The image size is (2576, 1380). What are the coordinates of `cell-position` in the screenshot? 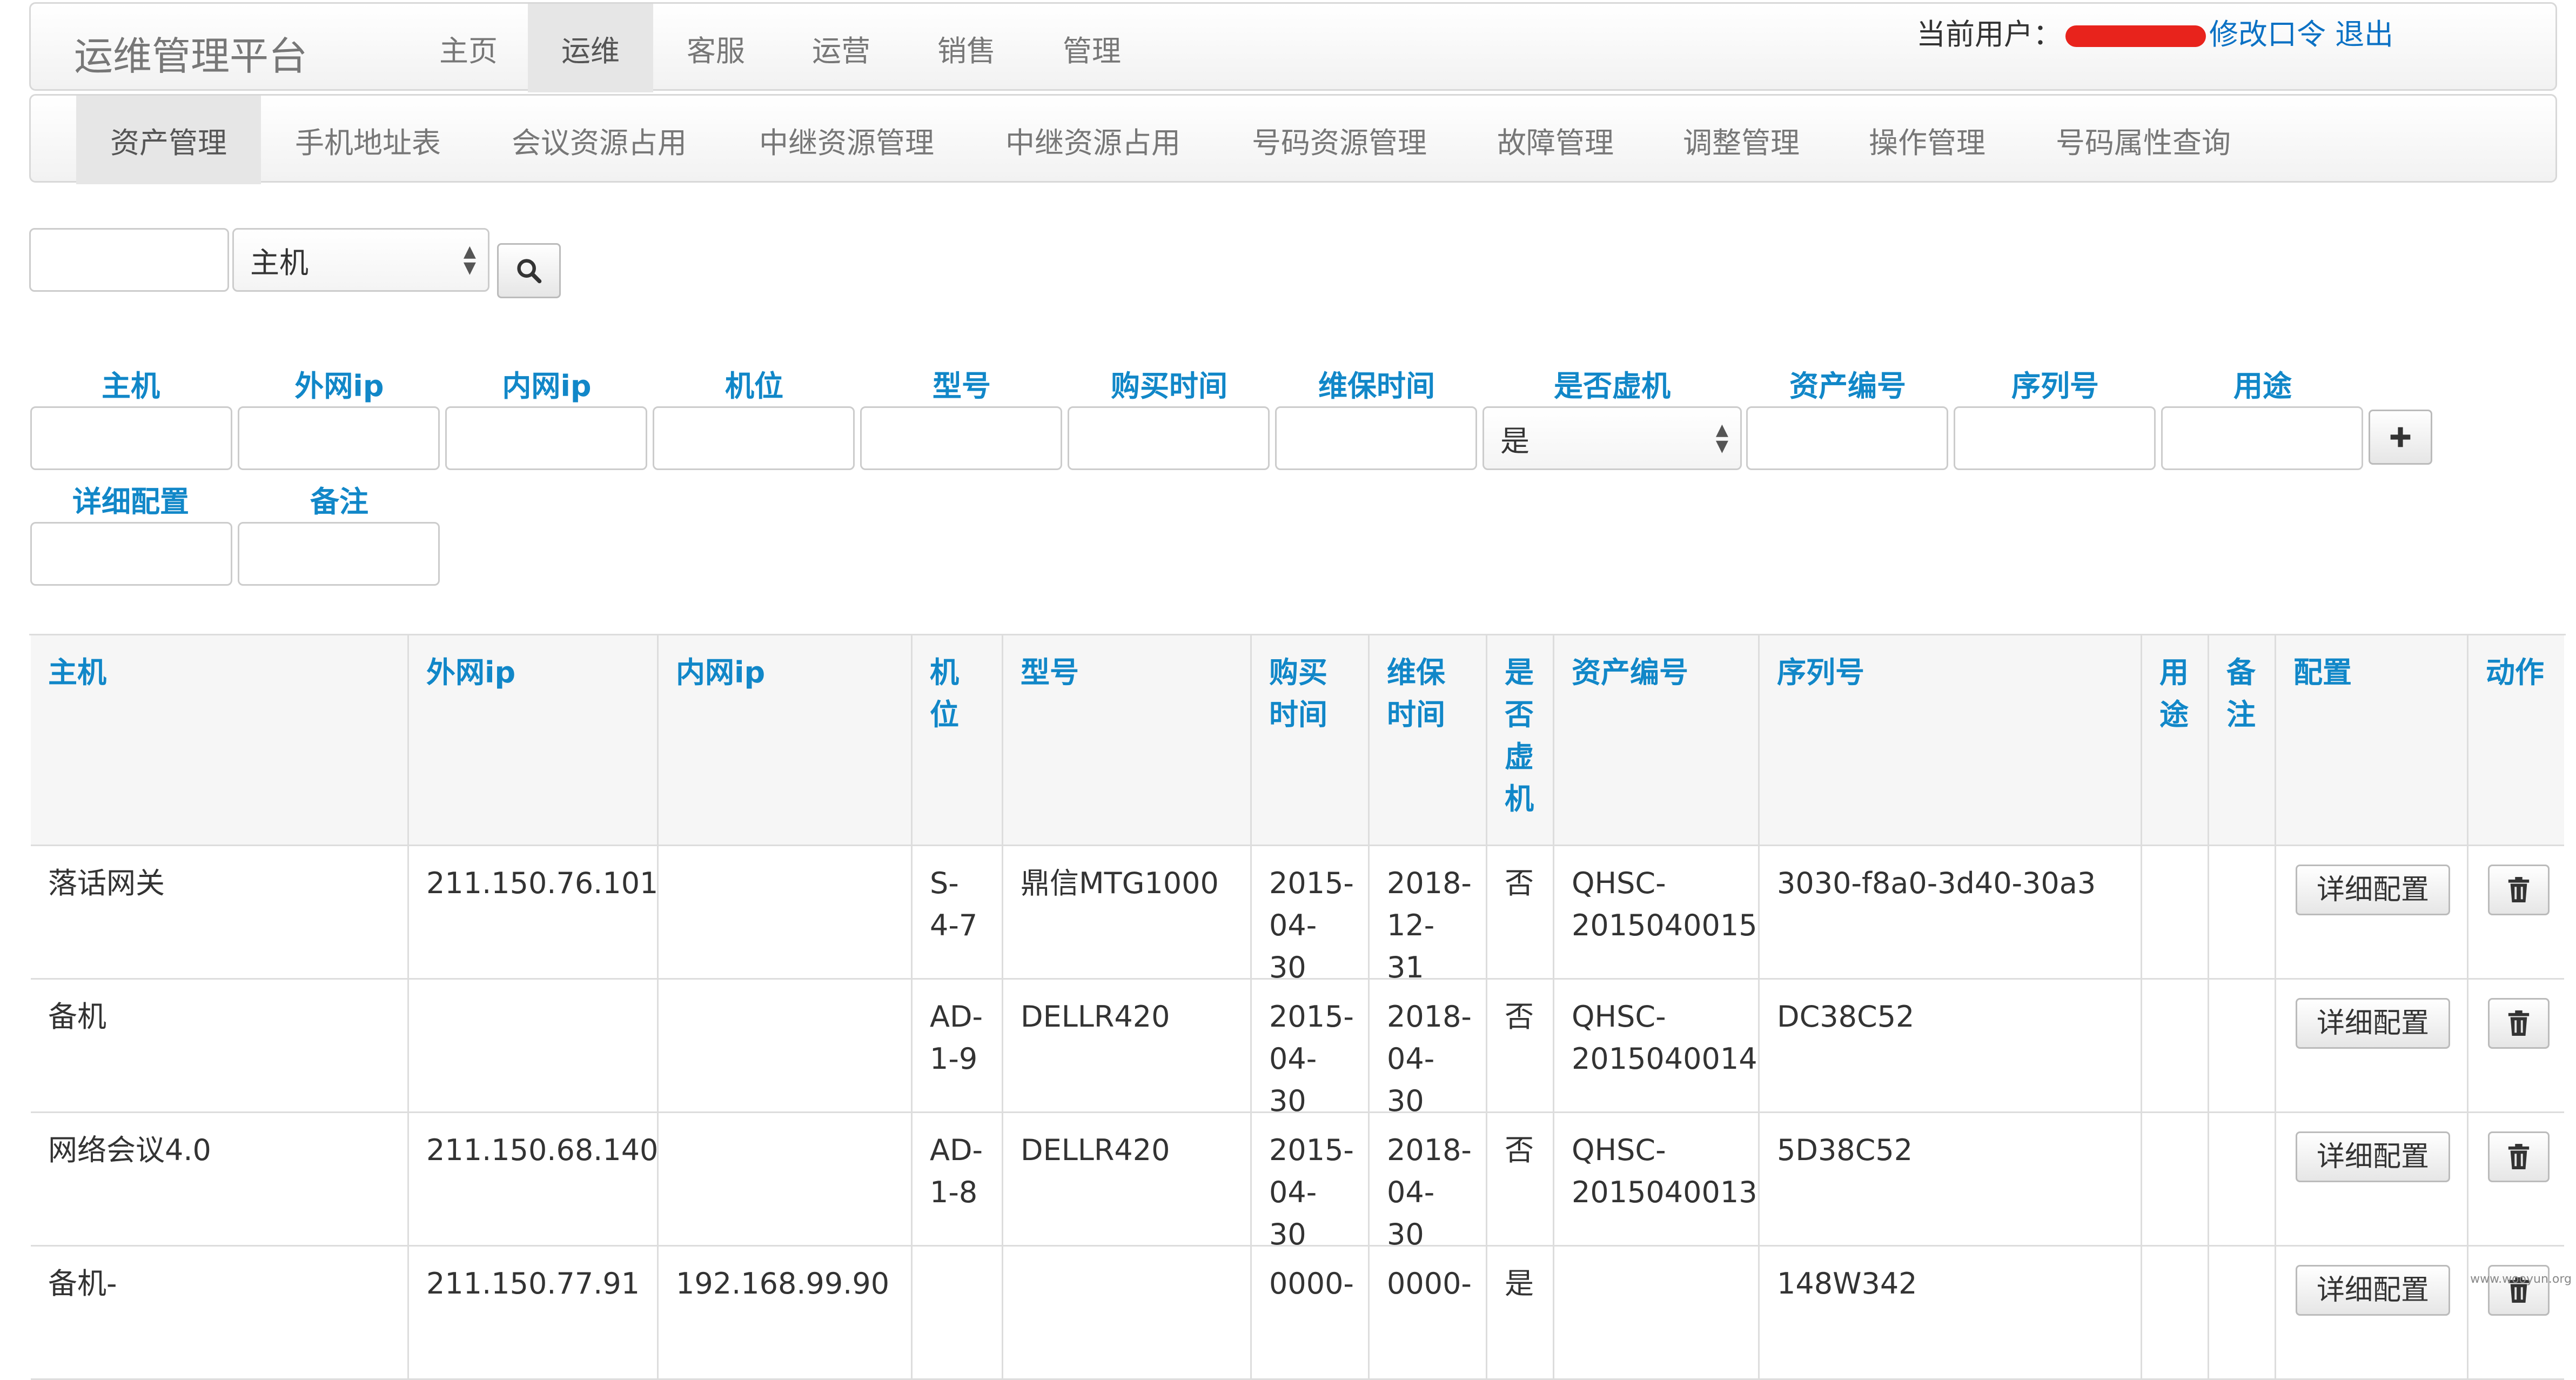 It's located at (958, 1314).